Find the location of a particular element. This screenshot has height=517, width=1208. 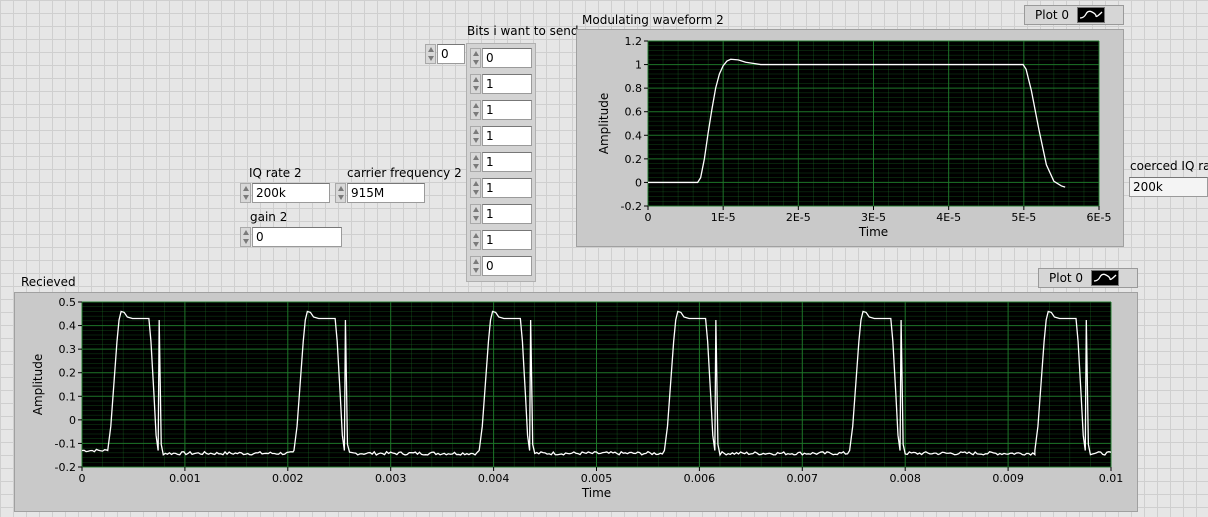

bits-array-index: 0 is located at coordinates (445, 54).